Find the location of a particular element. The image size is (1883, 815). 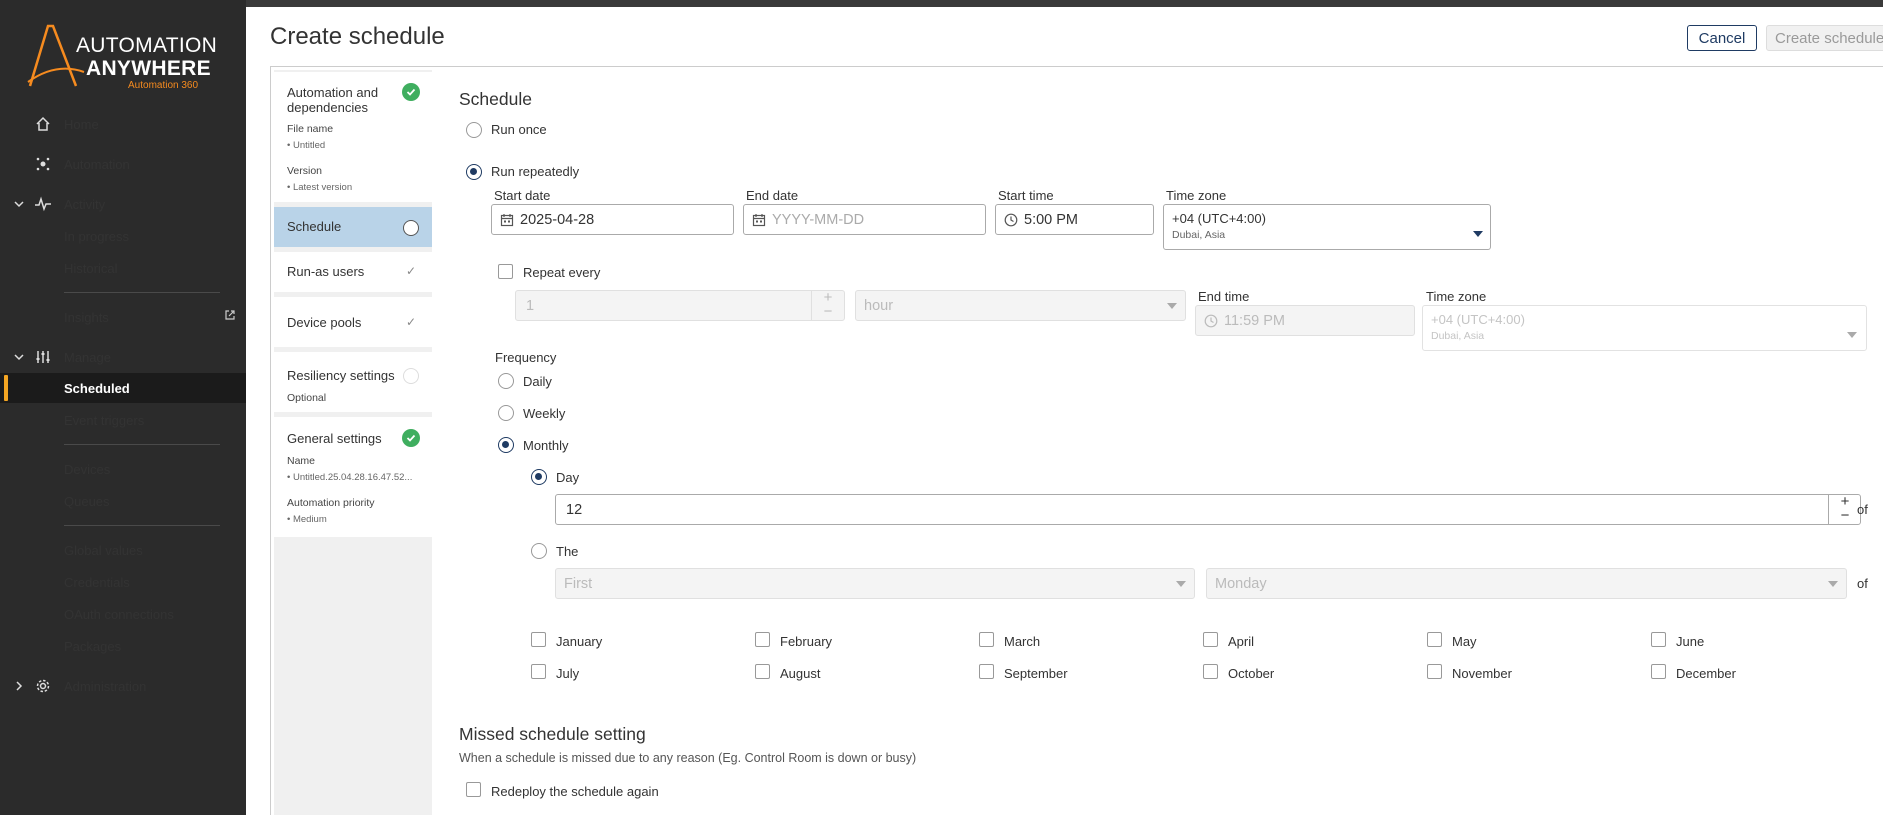

content-border is located at coordinates (270, 440).